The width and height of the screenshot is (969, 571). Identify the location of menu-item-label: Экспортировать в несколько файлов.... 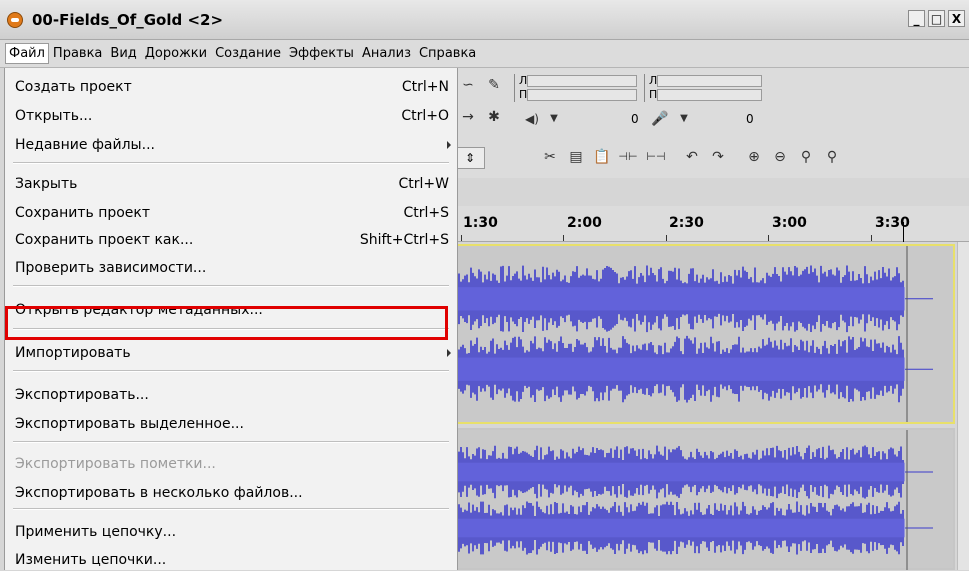
(159, 493).